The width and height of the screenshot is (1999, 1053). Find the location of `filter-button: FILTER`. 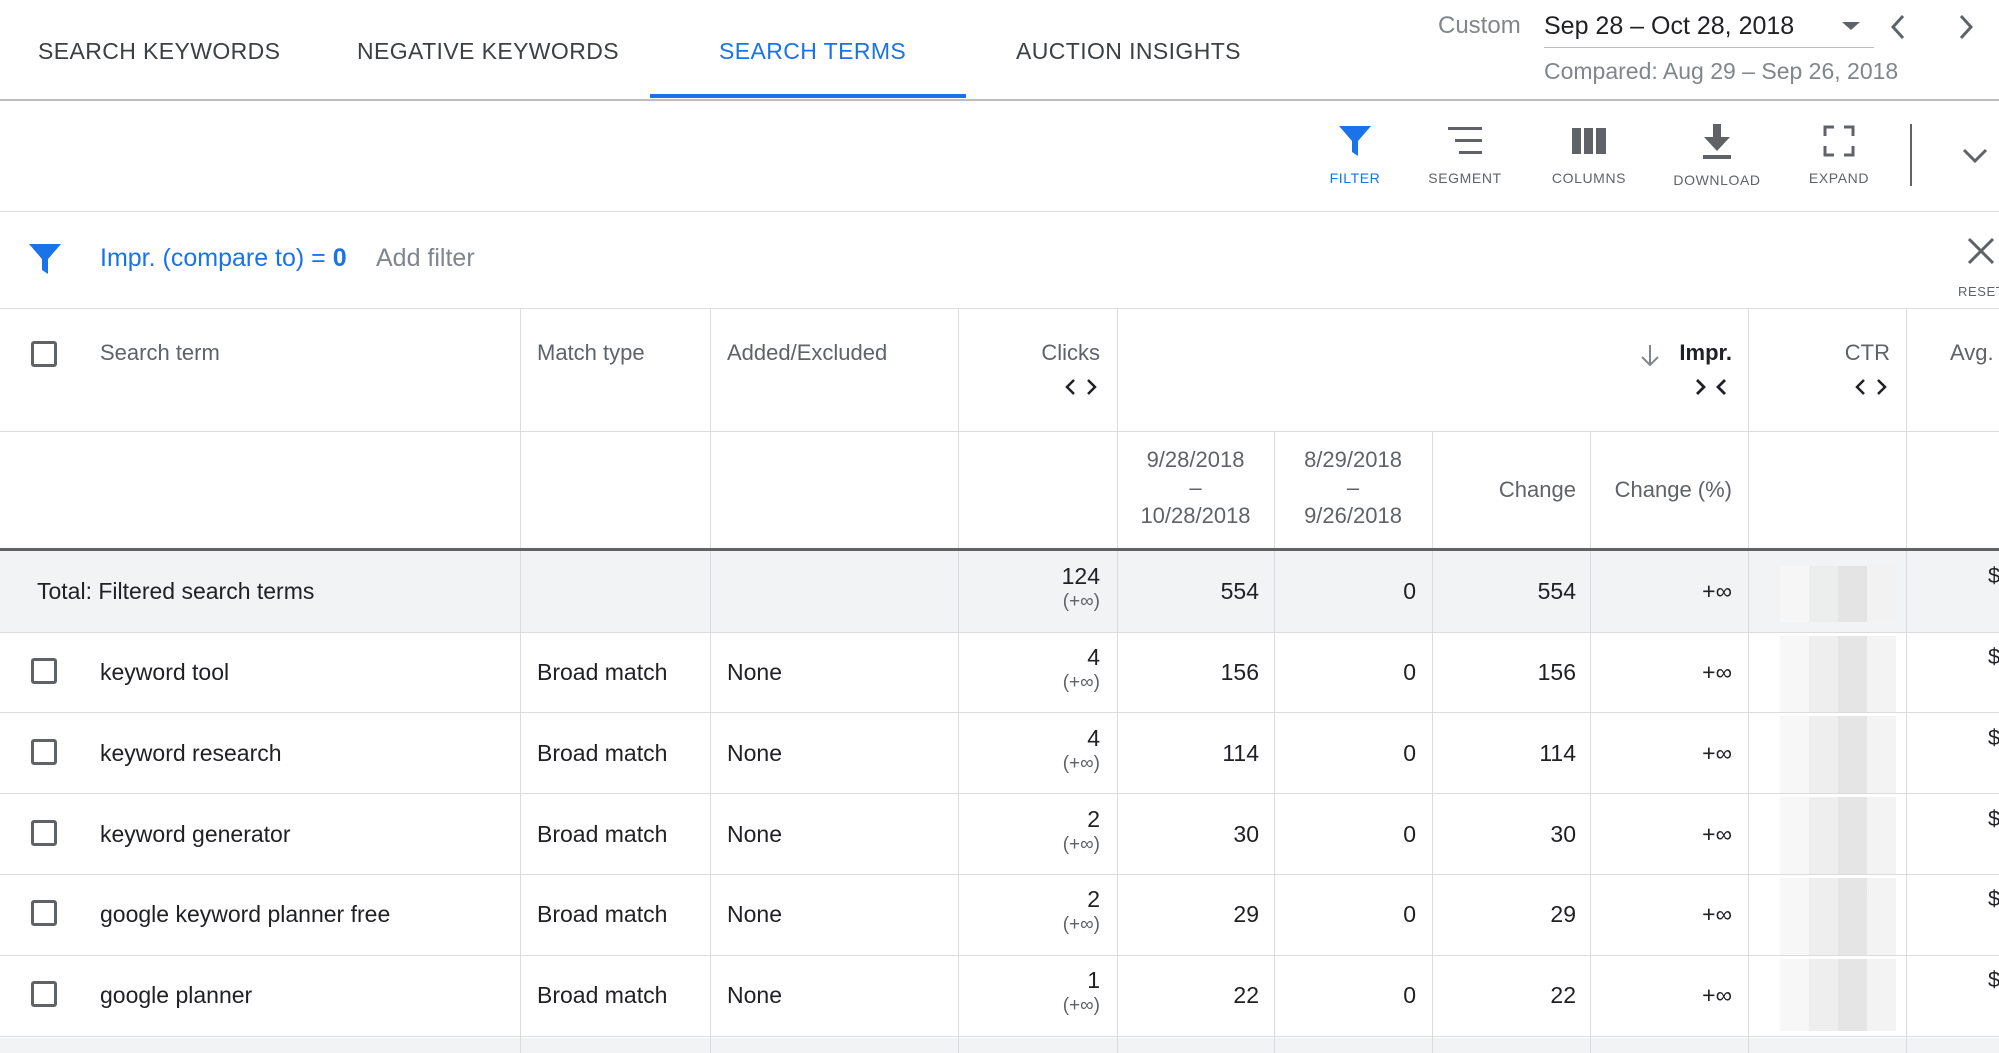

filter-button: FILTER is located at coordinates (1355, 155).